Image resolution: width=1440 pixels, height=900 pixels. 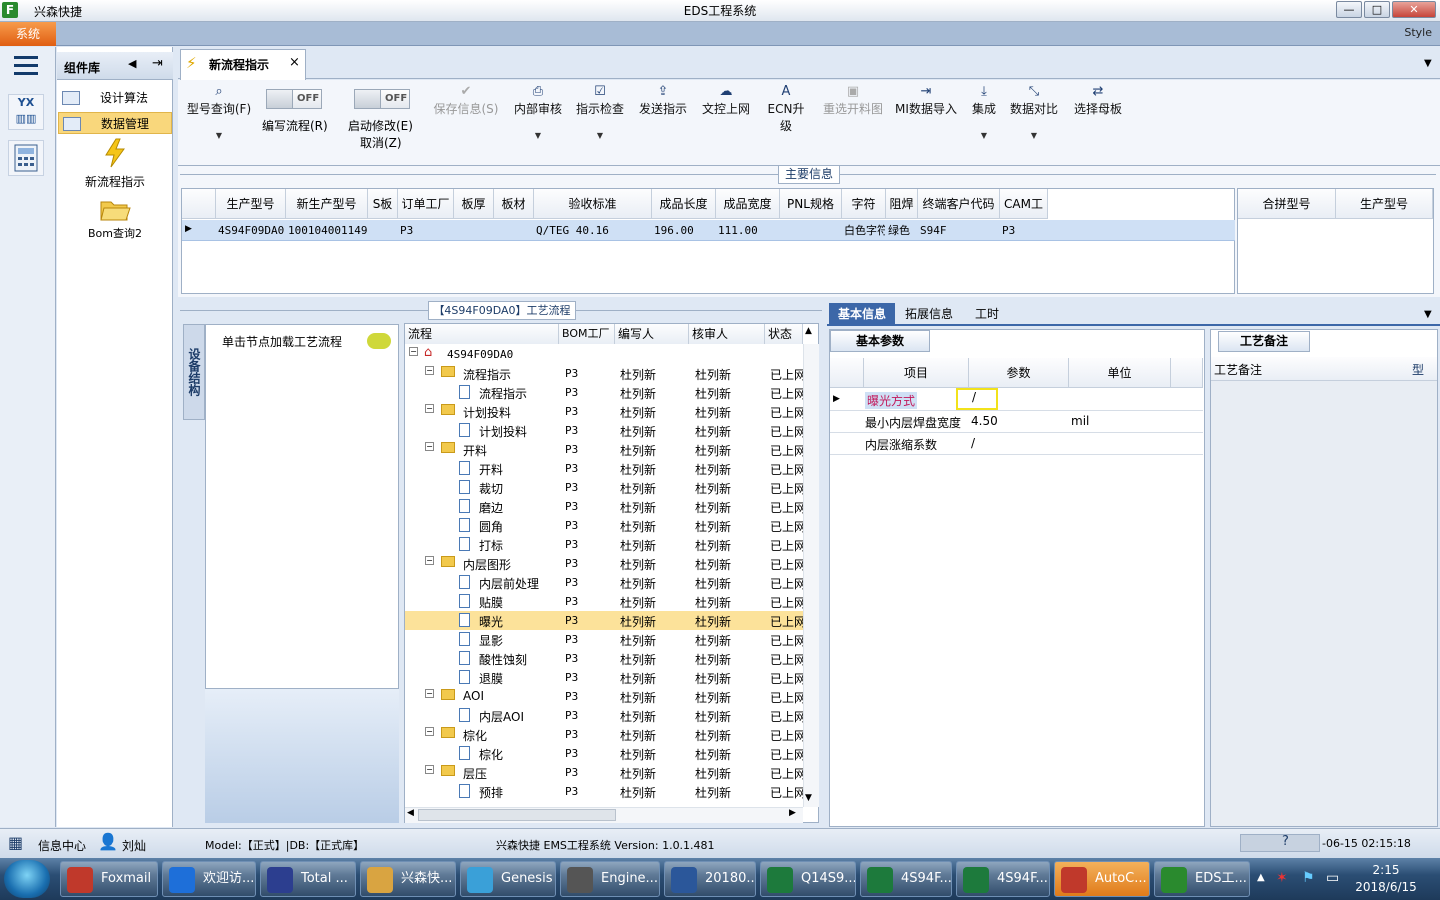 What do you see at coordinates (383, 204) in the screenshot?
I see `main-col-2: S板` at bounding box center [383, 204].